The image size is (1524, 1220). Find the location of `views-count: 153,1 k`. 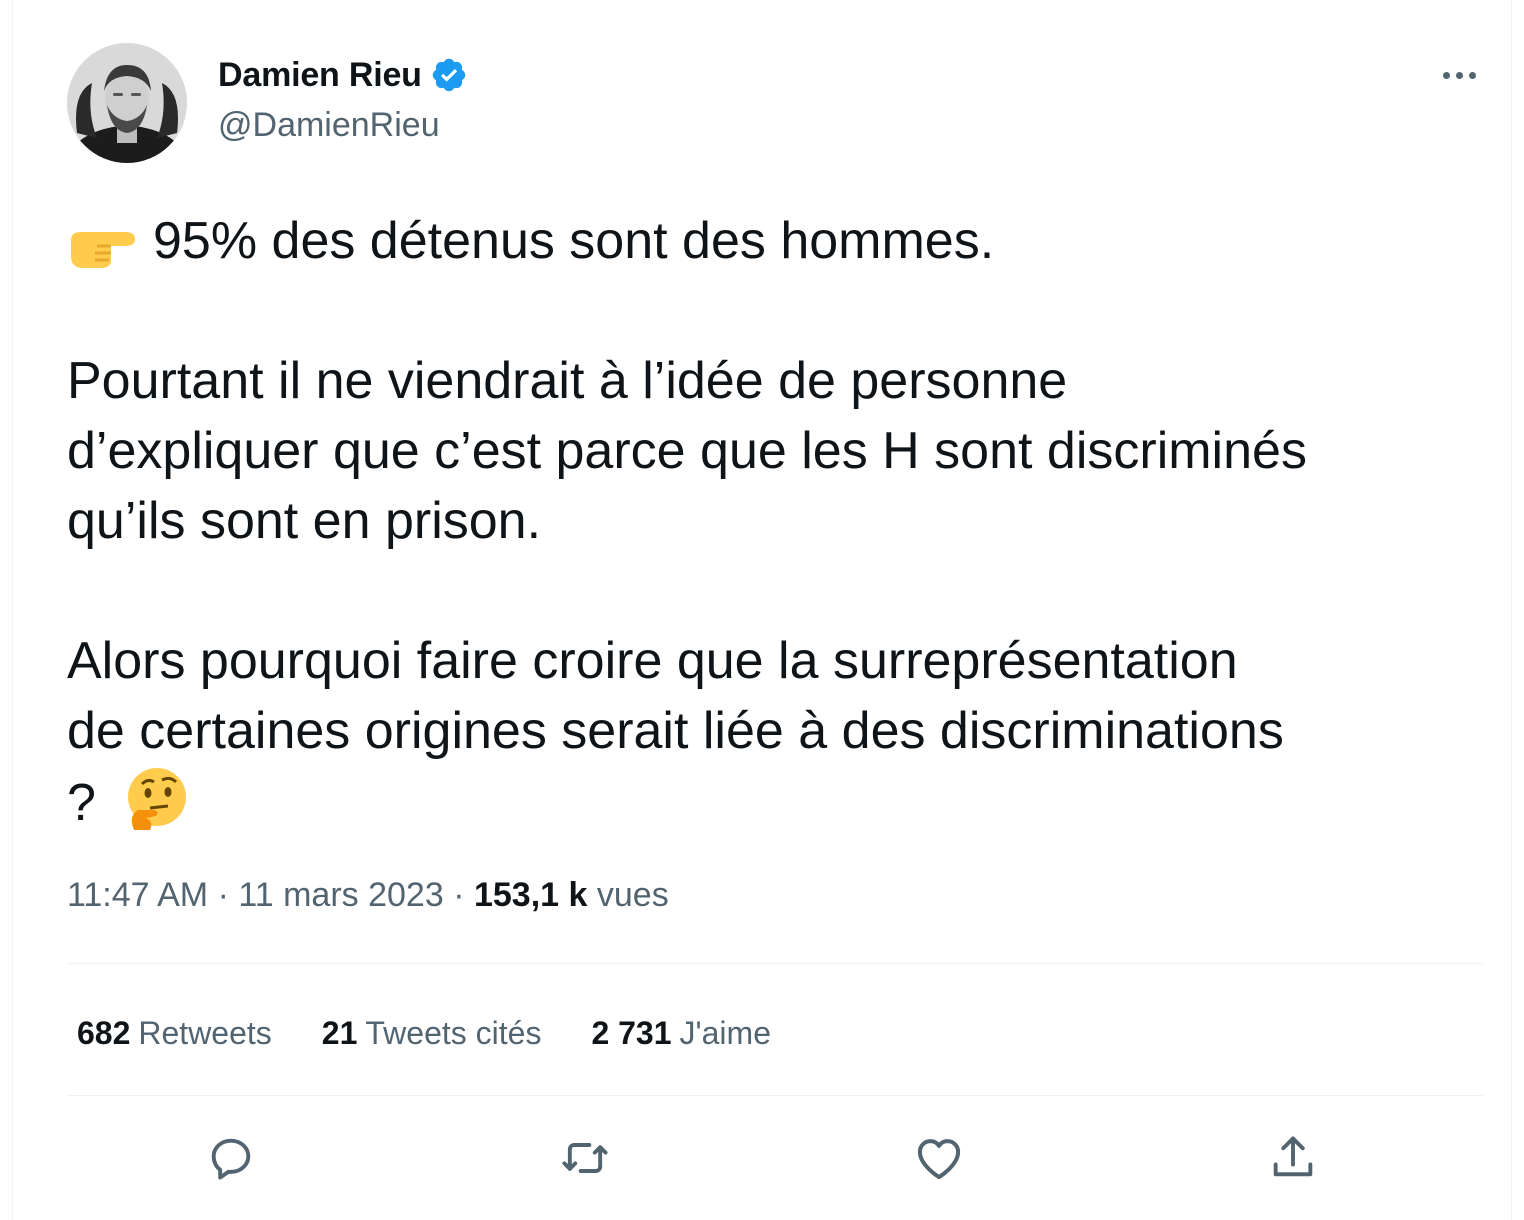

views-count: 153,1 k is located at coordinates (530, 895).